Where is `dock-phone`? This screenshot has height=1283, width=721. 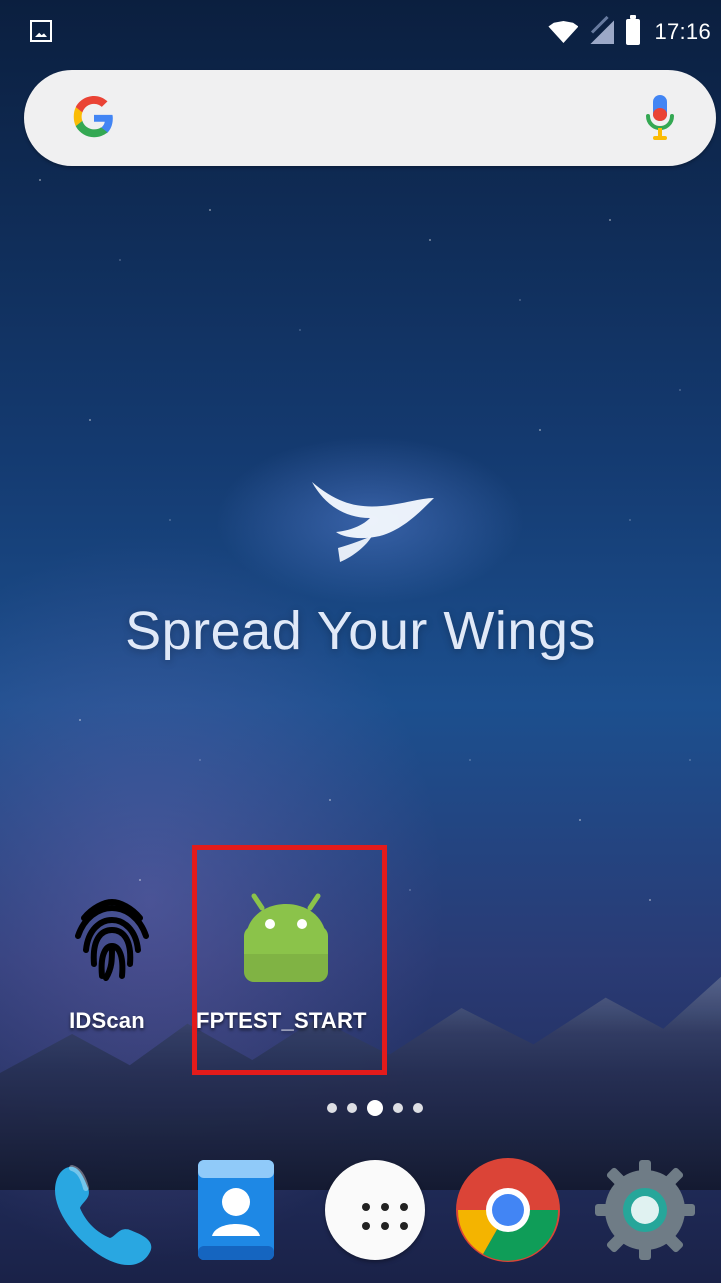
dock-phone is located at coordinates (98, 1210).